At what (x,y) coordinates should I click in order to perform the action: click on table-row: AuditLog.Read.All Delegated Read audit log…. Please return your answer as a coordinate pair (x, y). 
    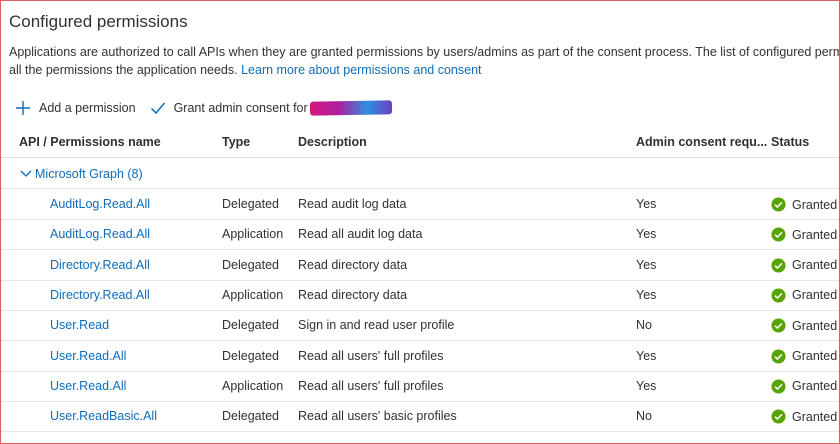
    Looking at the image, I should click on (420, 204).